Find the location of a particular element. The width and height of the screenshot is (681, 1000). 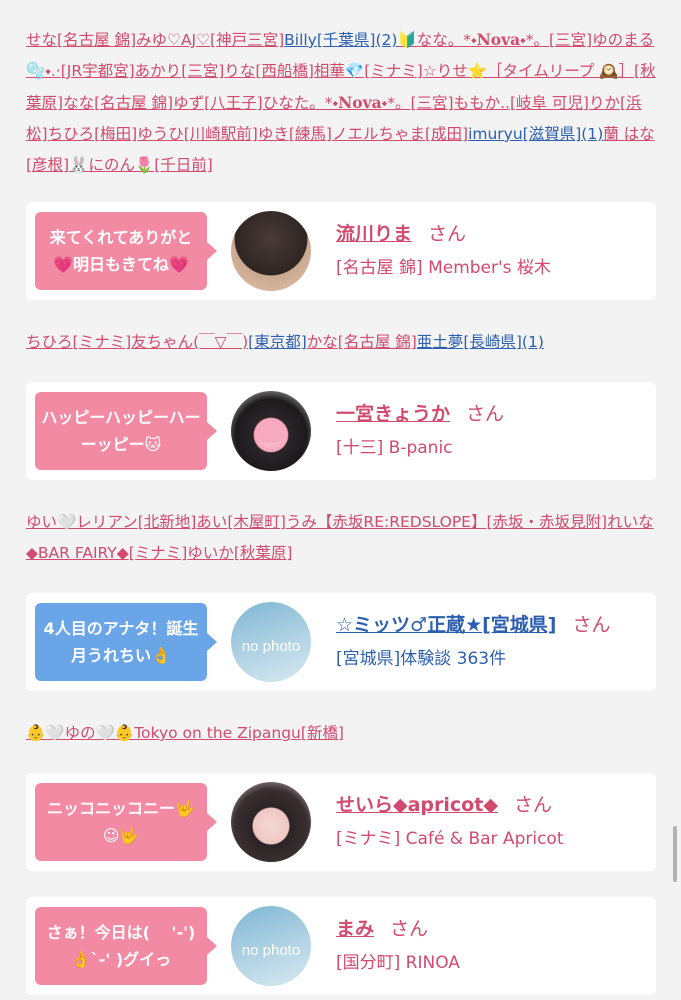

cast-link: みゆ♡AJ♡ is located at coordinates (173, 40).